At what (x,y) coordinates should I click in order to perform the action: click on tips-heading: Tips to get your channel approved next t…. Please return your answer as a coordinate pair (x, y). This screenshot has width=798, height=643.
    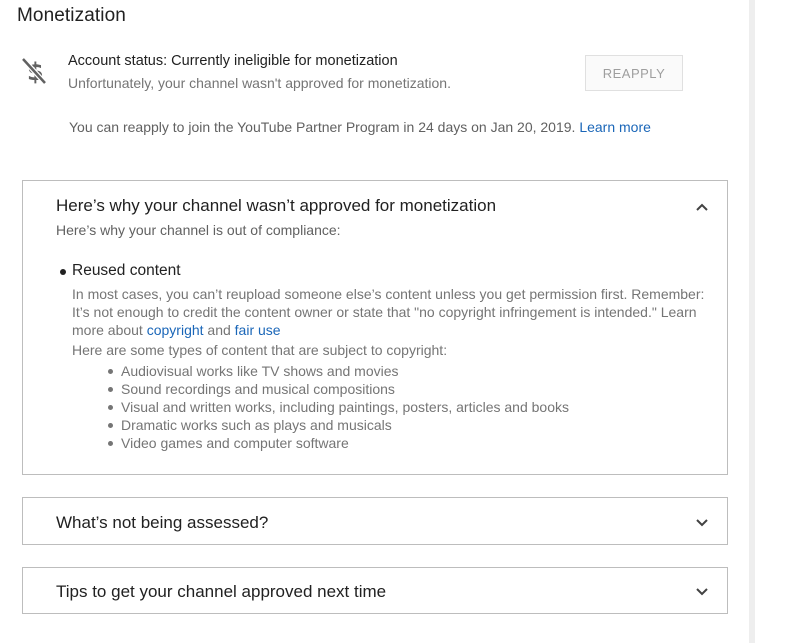
    Looking at the image, I should click on (221, 592).